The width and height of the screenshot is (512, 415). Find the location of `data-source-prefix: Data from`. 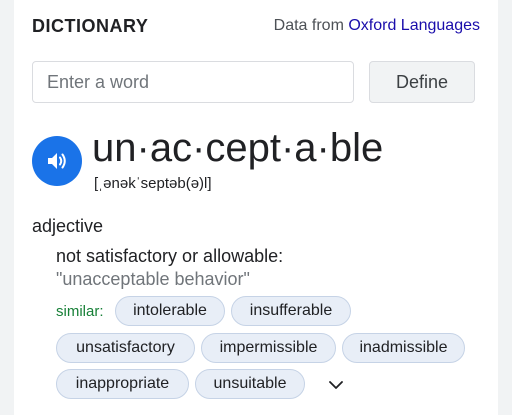

data-source-prefix: Data from is located at coordinates (311, 25).